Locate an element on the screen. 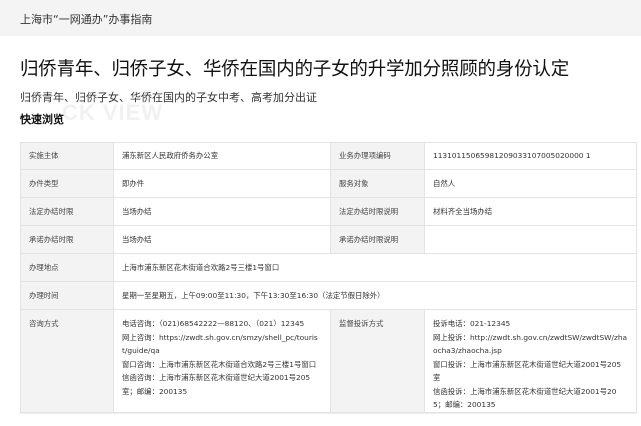  page-title: 归侨青年、归侨子女、华侨在国内的子女的升学加分照顾的身份认定 is located at coordinates (295, 69).